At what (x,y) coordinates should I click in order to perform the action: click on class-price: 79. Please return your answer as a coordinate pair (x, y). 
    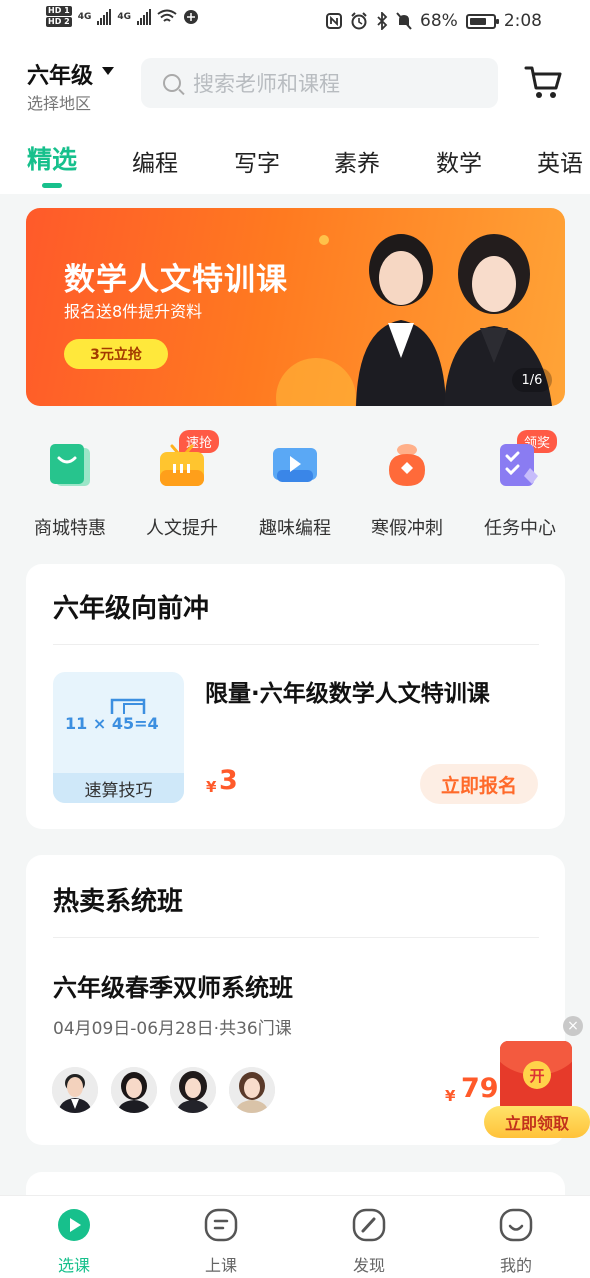
    Looking at the image, I should click on (480, 1088).